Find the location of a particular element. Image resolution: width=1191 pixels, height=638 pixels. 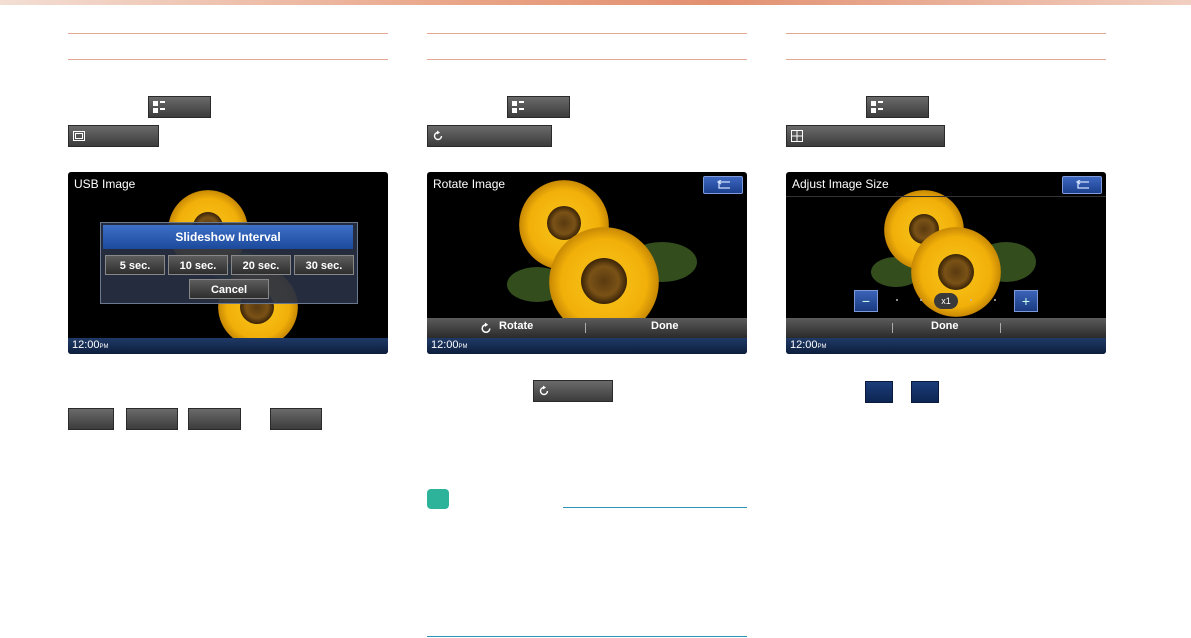

option-5-sec-button: 5 sec. is located at coordinates (135, 265).